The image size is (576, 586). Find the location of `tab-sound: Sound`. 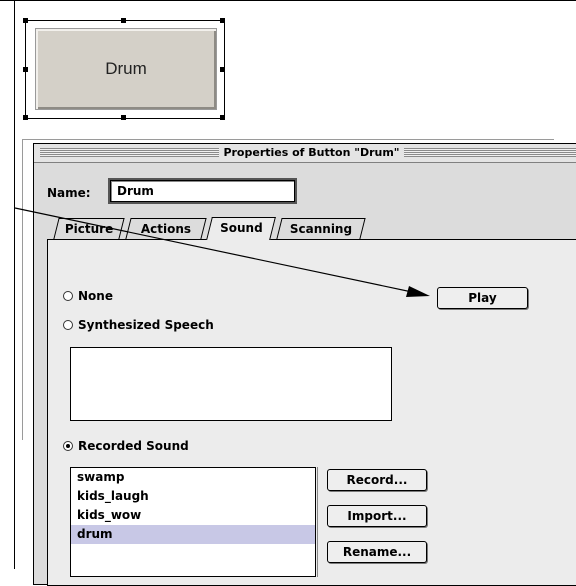

tab-sound: Sound is located at coordinates (241, 228).